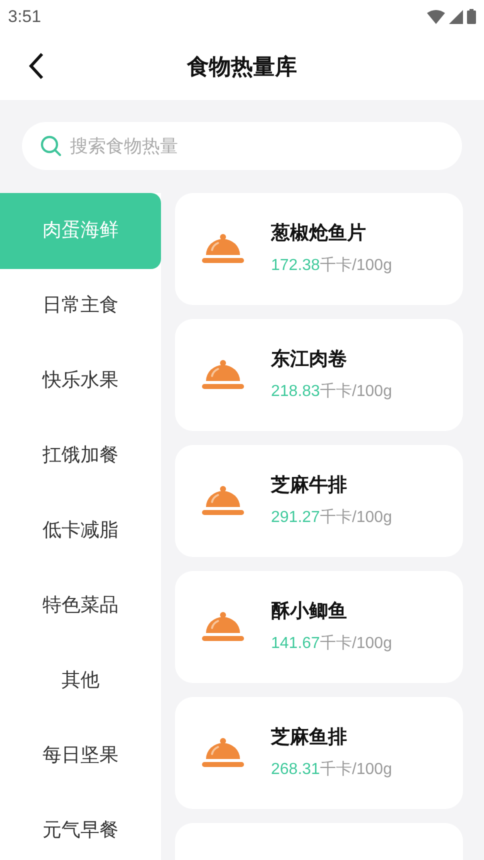  Describe the element at coordinates (319, 501) in the screenshot. I see `food-card: 芝麻牛排 291.27千卡/100g` at that location.